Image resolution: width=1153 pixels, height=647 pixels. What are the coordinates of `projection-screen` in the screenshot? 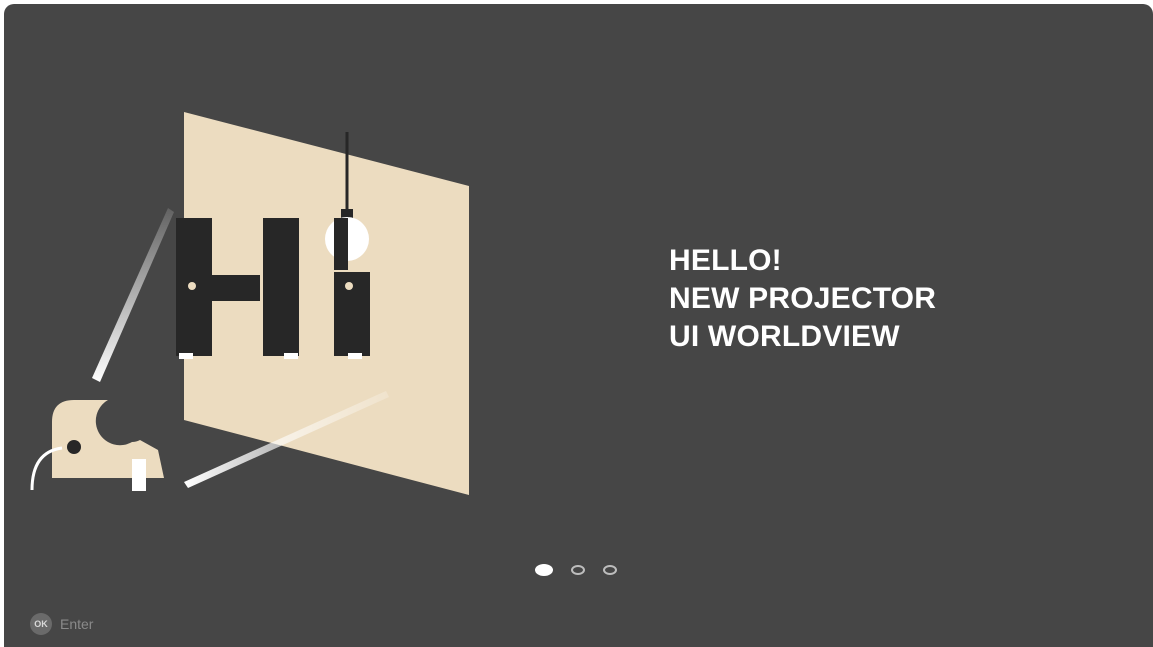 It's located at (326, 303).